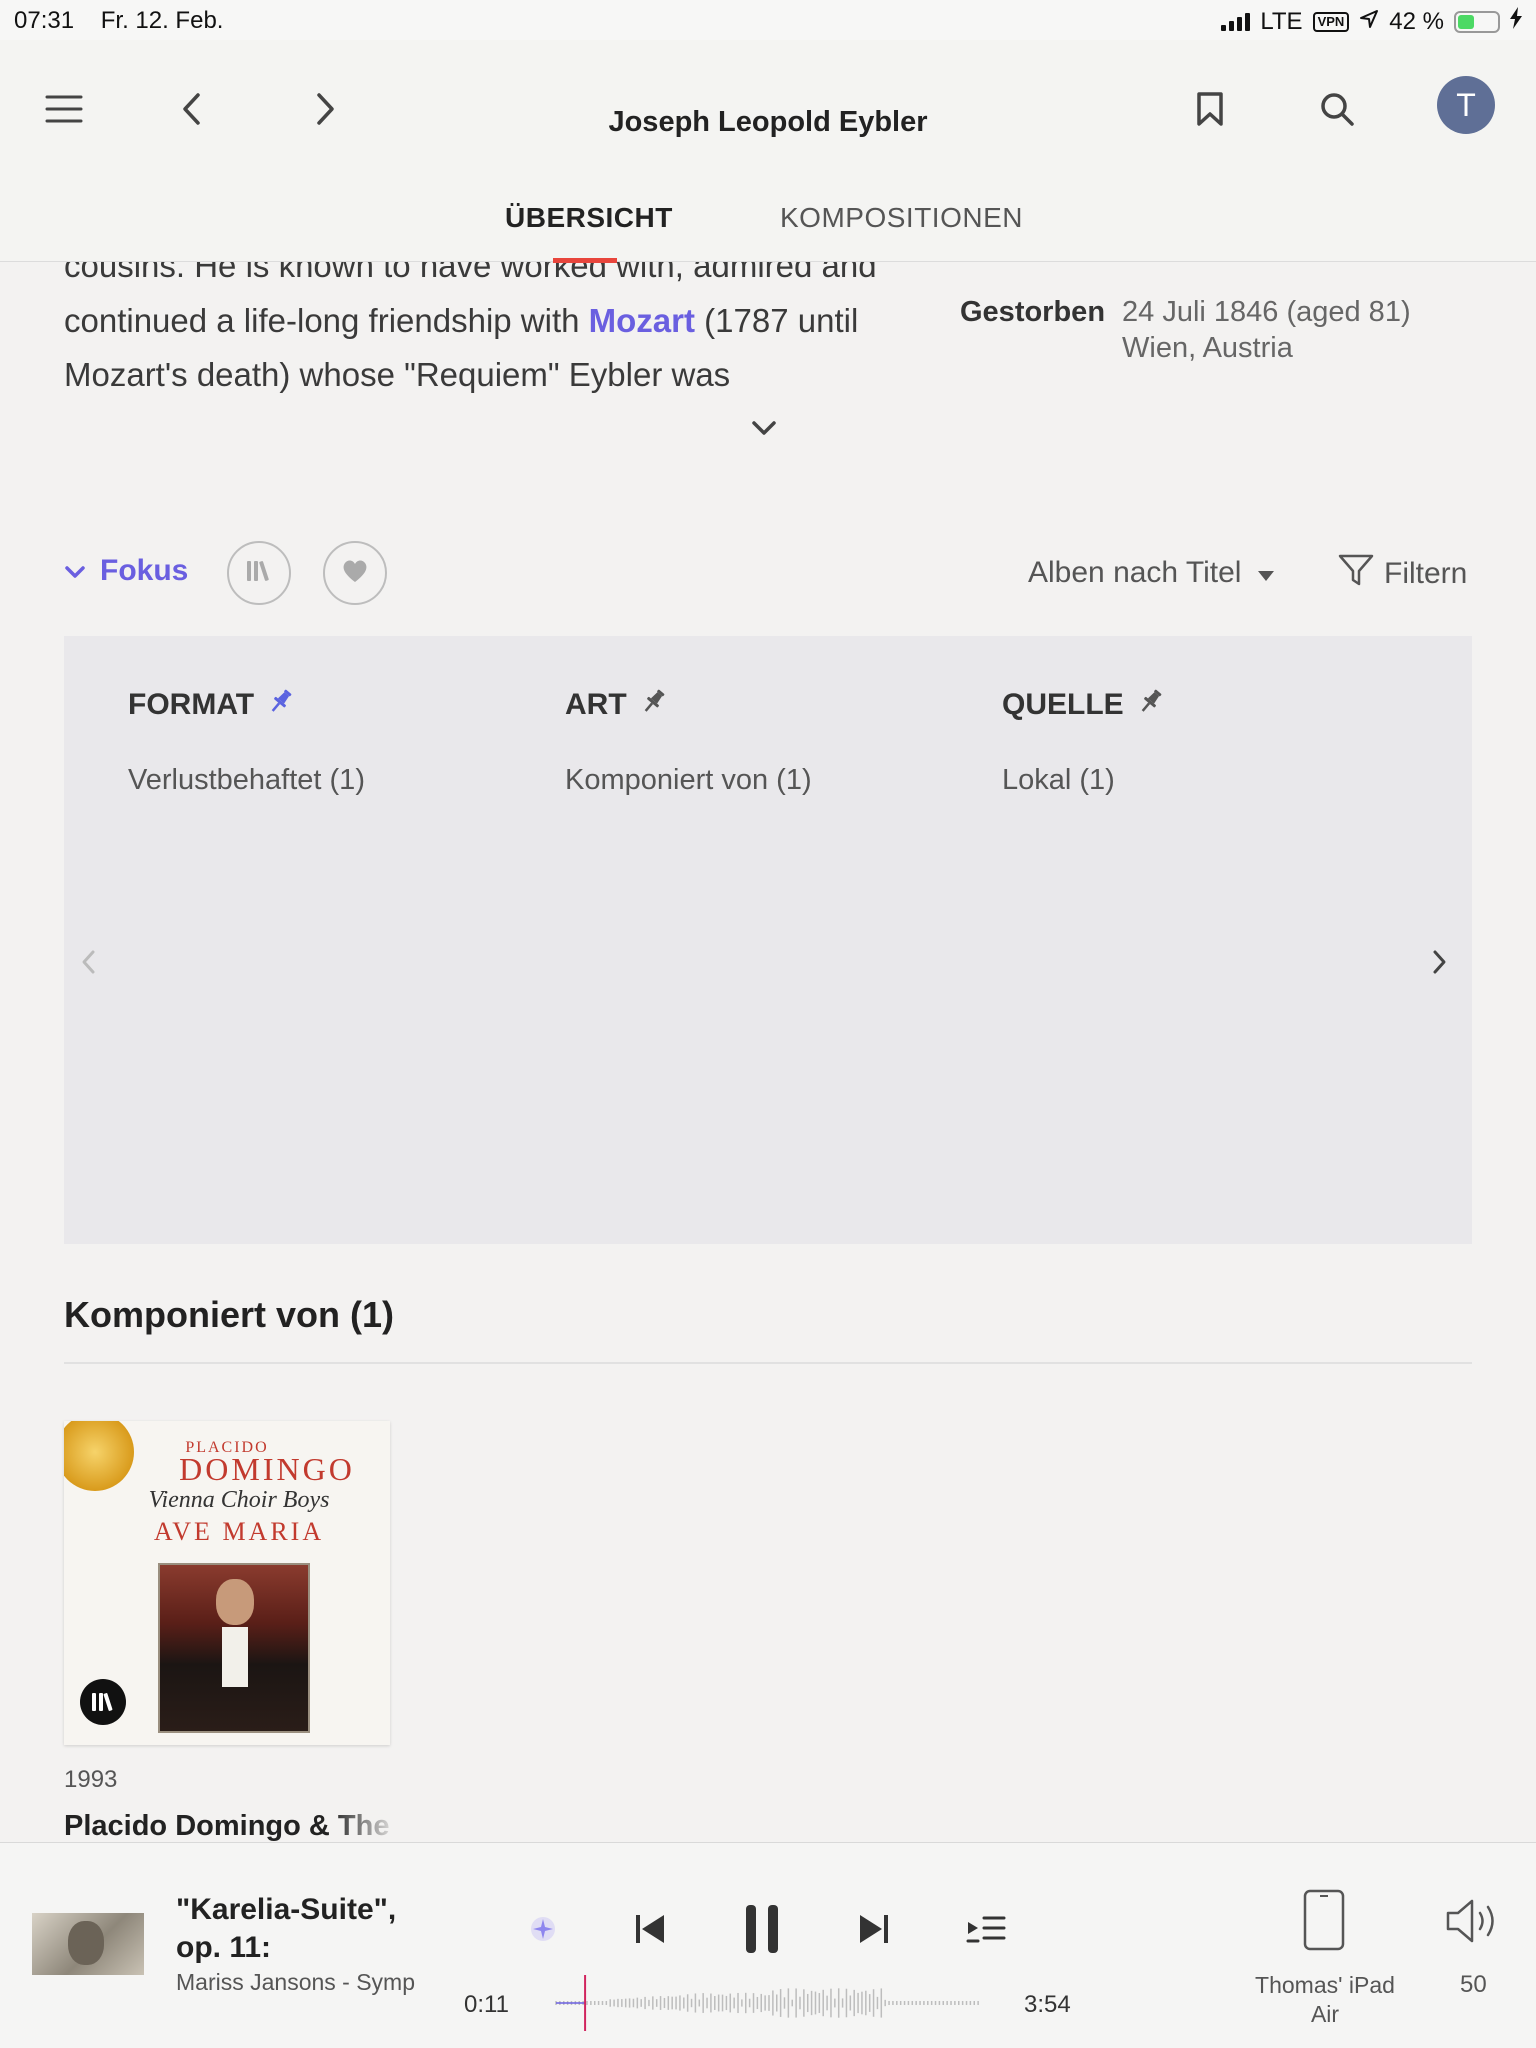 The height and width of the screenshot is (2048, 1536). I want to click on format-column-header: FORMAT, so click(212, 705).